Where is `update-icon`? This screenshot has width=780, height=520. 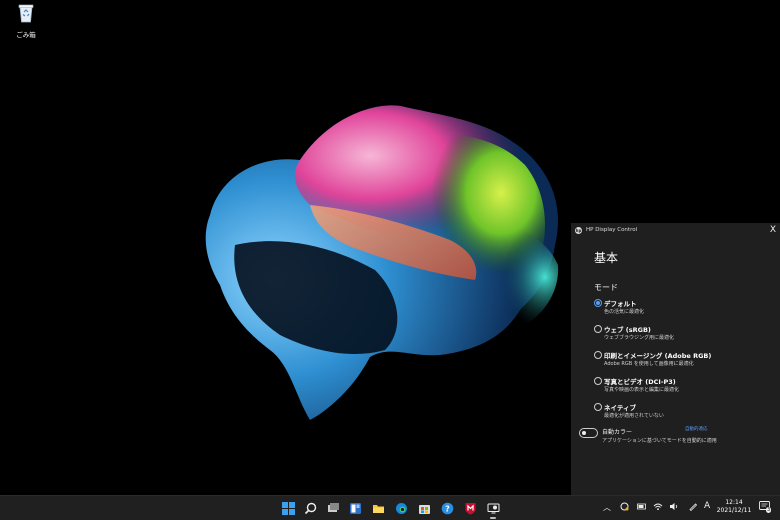
update-icon is located at coordinates (624, 506).